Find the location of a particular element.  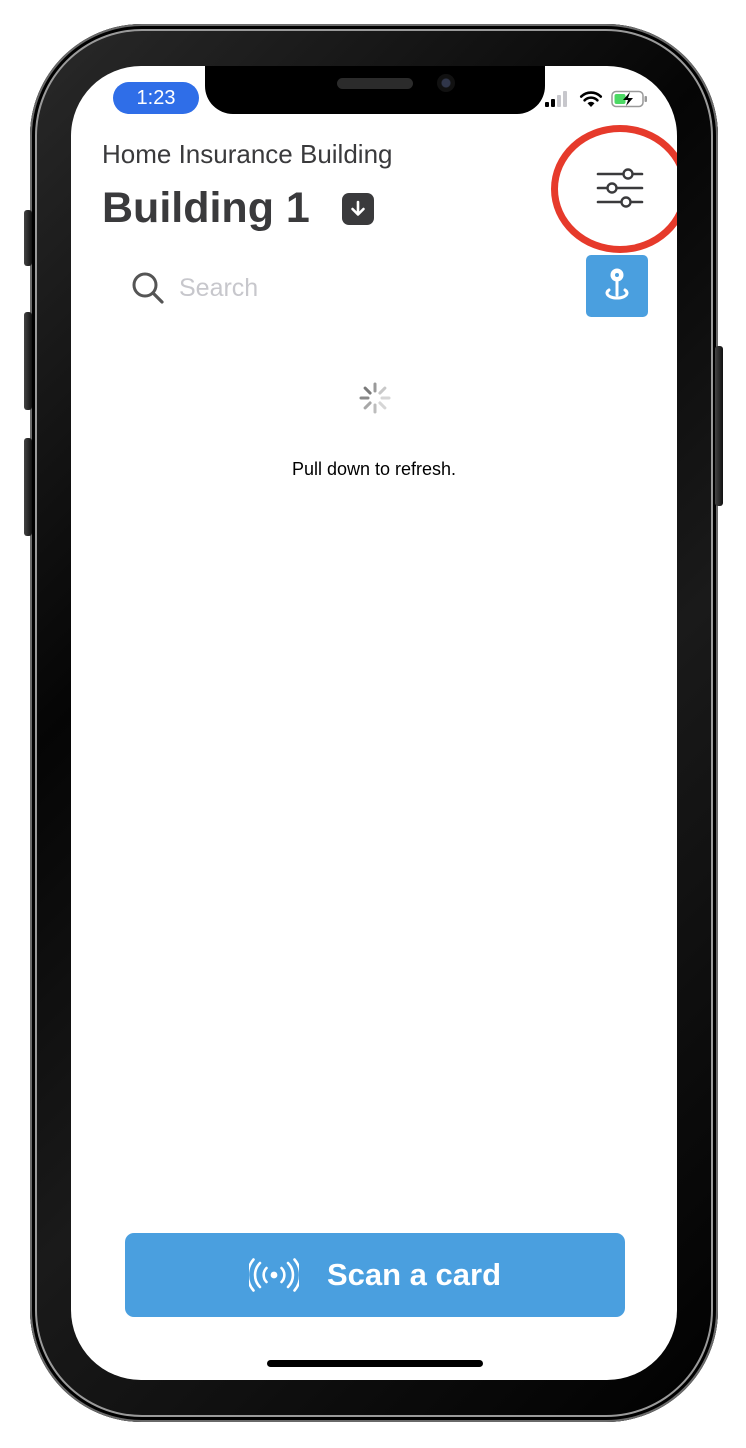

sliders-icon is located at coordinates (620, 188).